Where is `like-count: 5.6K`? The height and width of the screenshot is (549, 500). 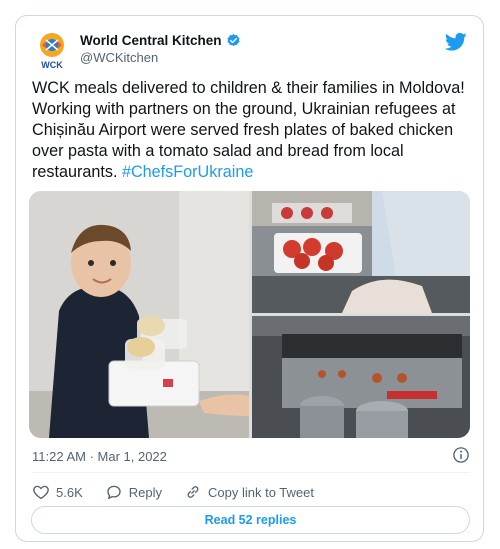
like-count: 5.6K is located at coordinates (69, 492).